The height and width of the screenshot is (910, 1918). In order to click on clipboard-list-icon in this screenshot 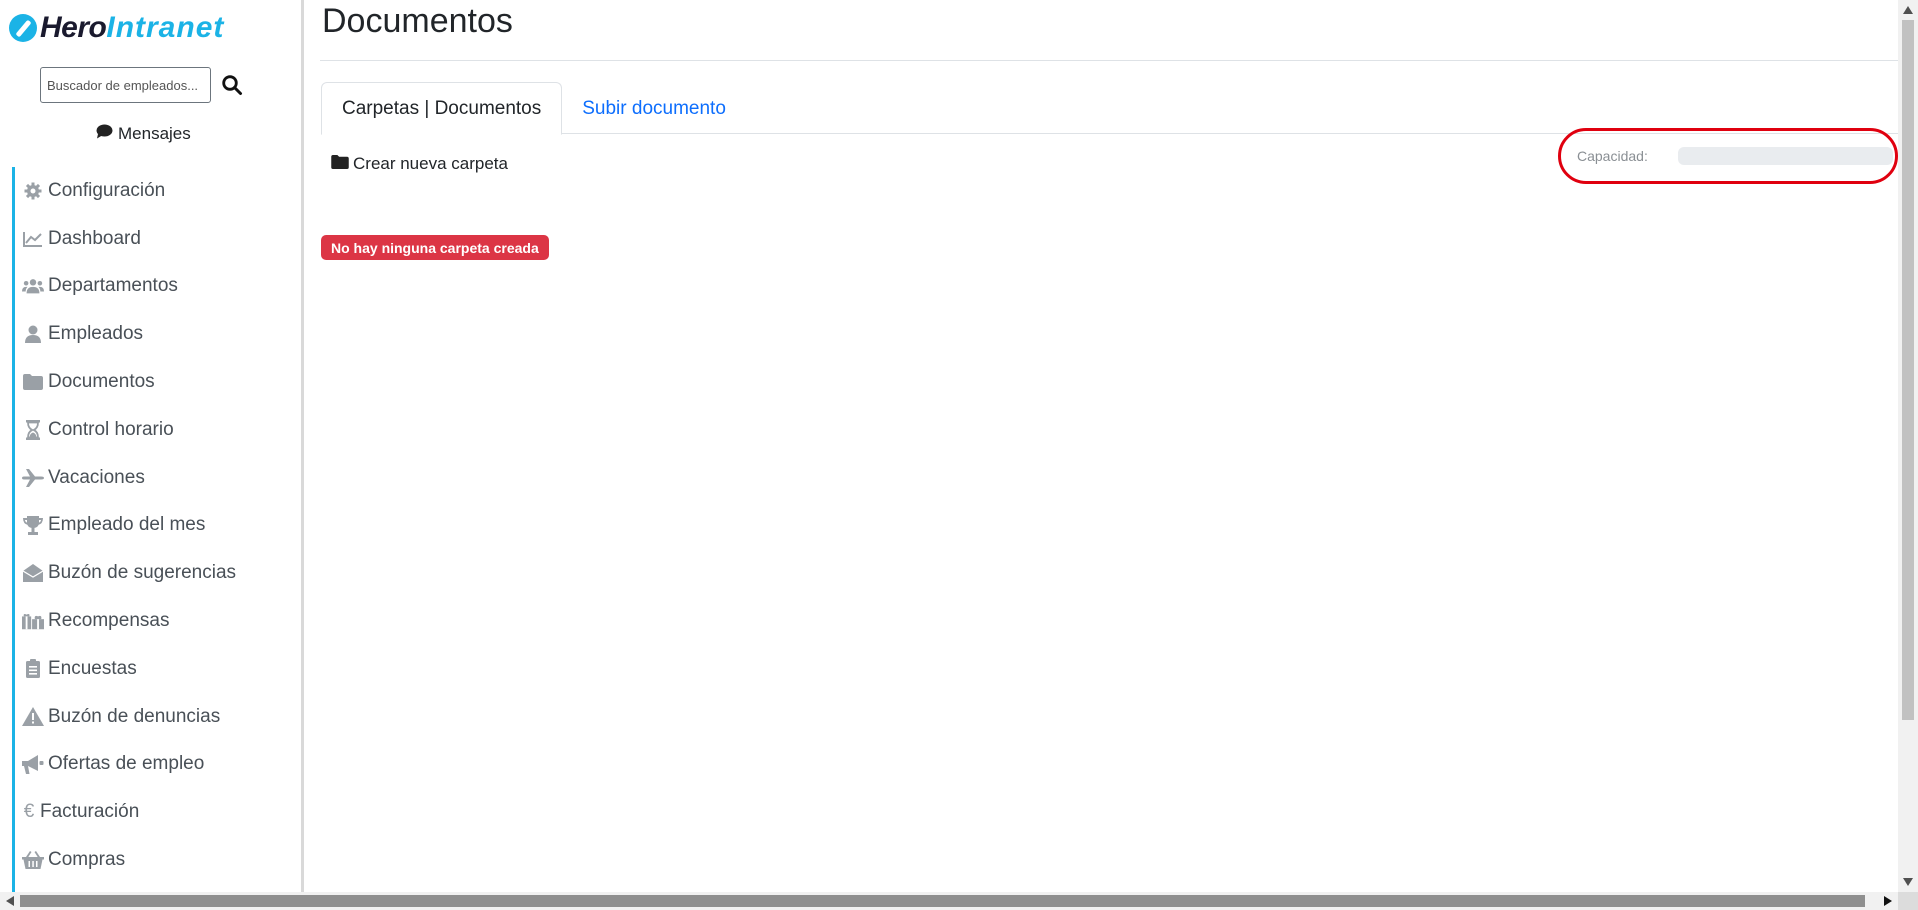, I will do `click(33, 669)`.